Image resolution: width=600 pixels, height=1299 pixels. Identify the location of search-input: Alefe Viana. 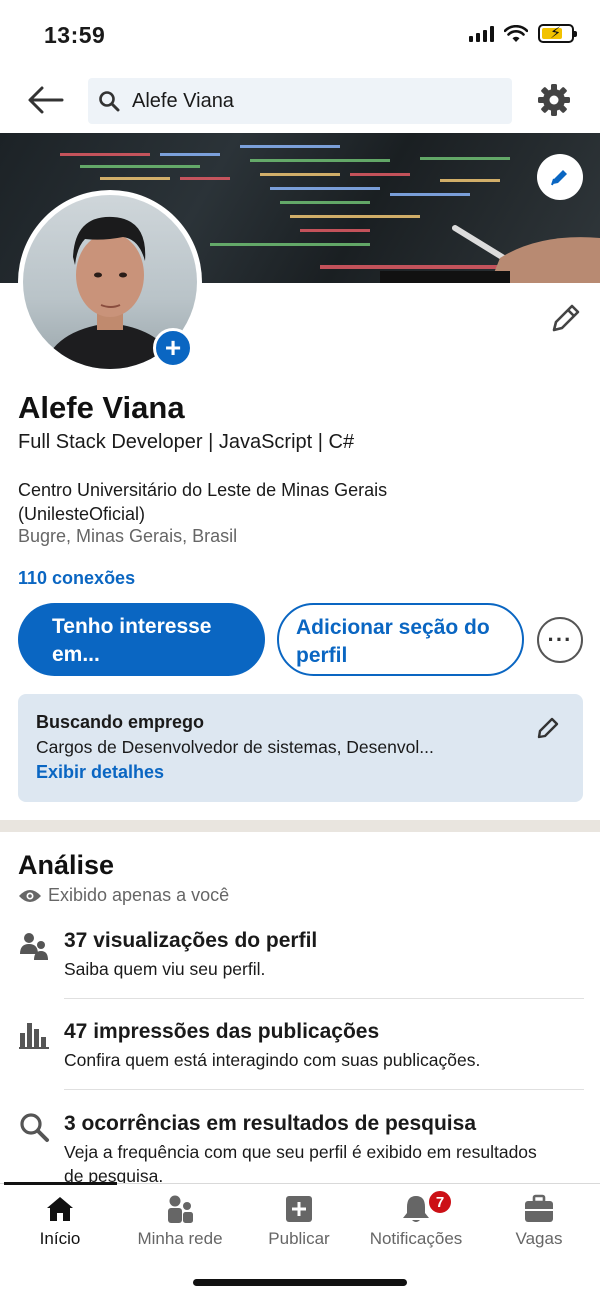
(300, 101).